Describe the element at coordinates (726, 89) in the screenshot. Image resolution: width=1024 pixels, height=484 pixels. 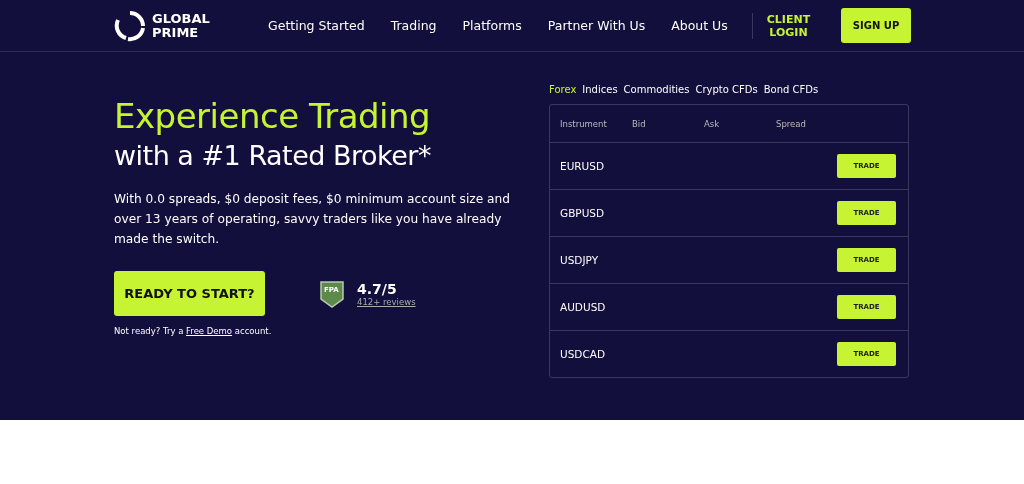
I see `market-tab: Crypto CFDs` at that location.